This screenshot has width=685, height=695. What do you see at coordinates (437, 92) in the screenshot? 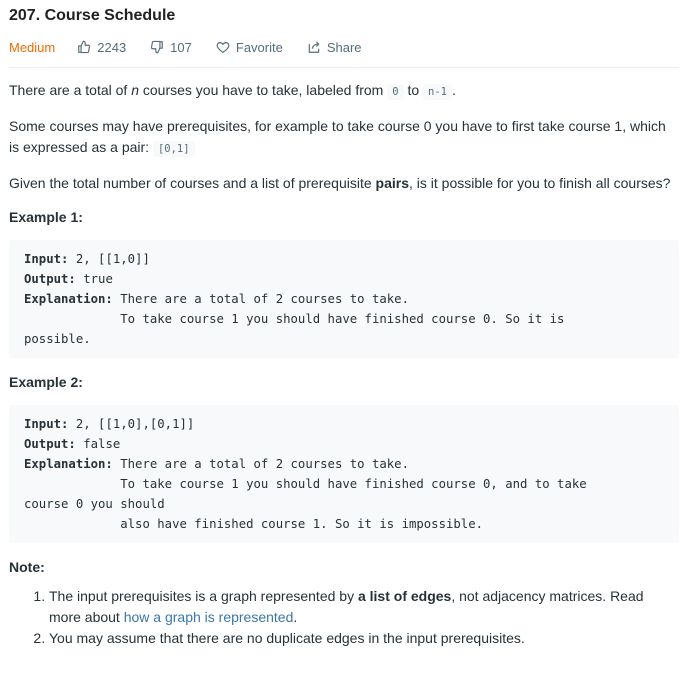
I see `inline-code: n-1` at bounding box center [437, 92].